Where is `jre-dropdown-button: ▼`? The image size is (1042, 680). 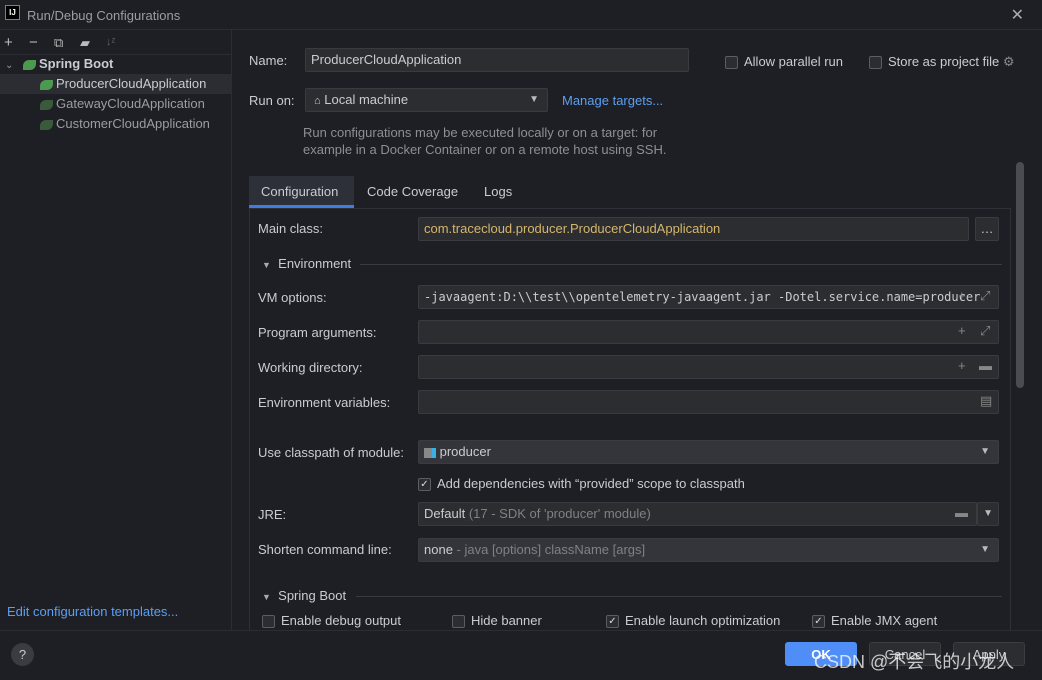 jre-dropdown-button: ▼ is located at coordinates (988, 514).